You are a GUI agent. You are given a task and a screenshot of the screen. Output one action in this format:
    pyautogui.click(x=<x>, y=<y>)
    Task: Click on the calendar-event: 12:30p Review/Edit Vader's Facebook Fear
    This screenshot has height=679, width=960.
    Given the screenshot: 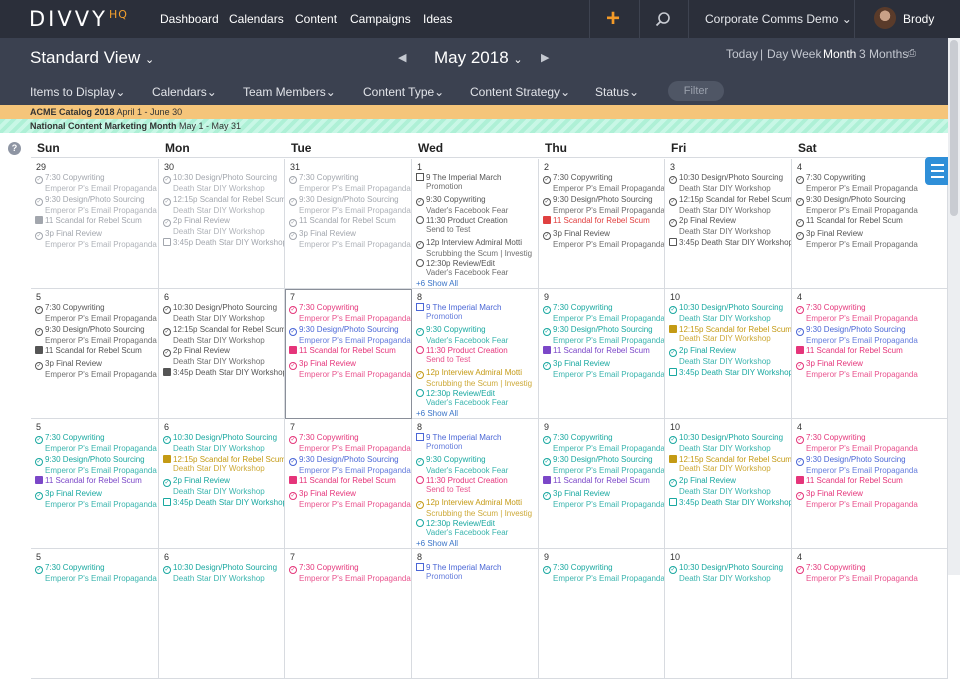 What is the action you would take?
    pyautogui.click(x=477, y=528)
    